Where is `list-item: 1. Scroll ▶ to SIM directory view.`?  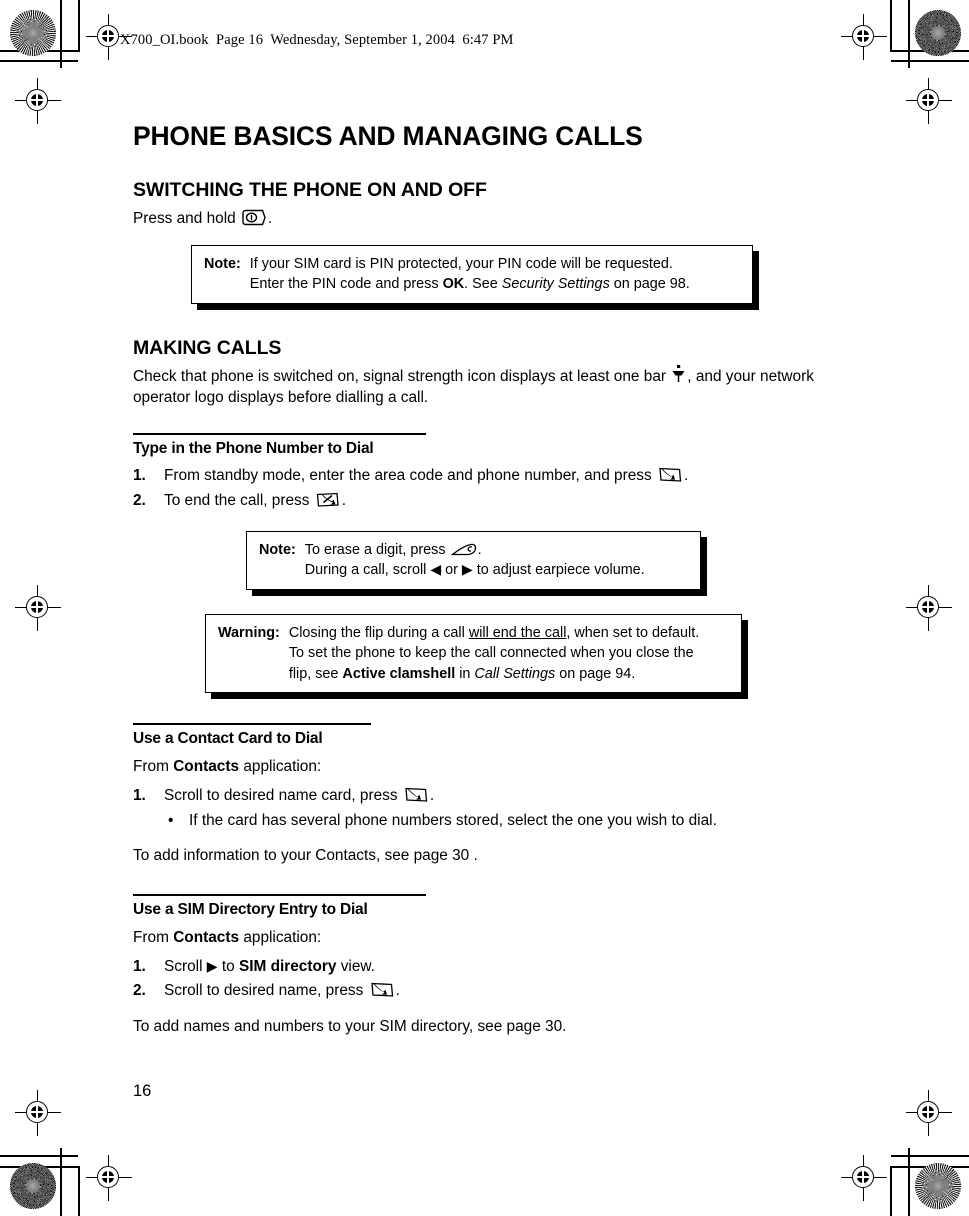
list-item: 1. Scroll ▶ to SIM directory view. is located at coordinates (478, 966).